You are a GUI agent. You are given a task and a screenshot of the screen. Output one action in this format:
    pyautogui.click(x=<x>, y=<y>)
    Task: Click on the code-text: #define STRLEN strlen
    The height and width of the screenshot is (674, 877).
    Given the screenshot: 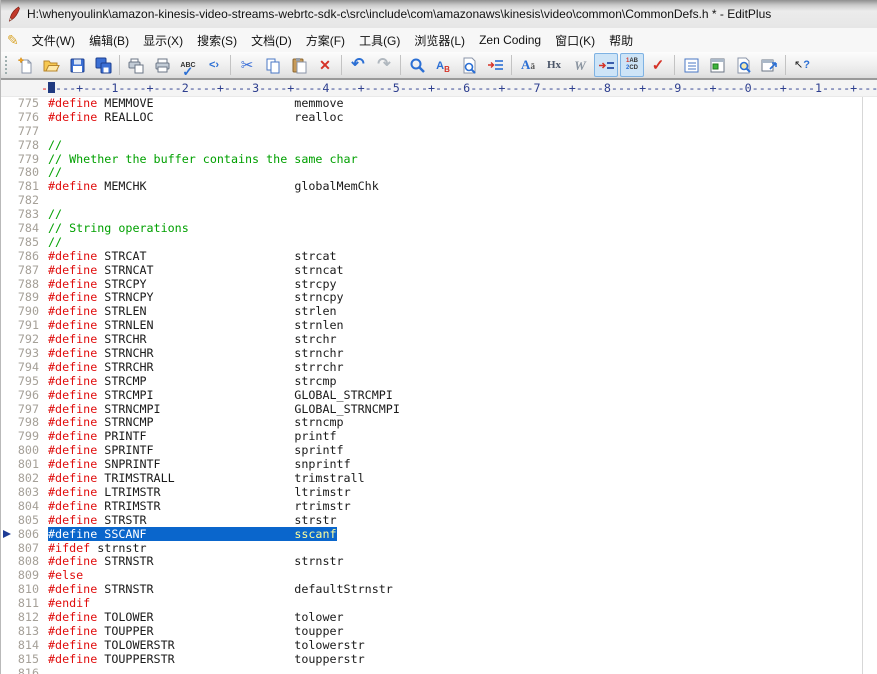 What is the action you would take?
    pyautogui.click(x=192, y=311)
    